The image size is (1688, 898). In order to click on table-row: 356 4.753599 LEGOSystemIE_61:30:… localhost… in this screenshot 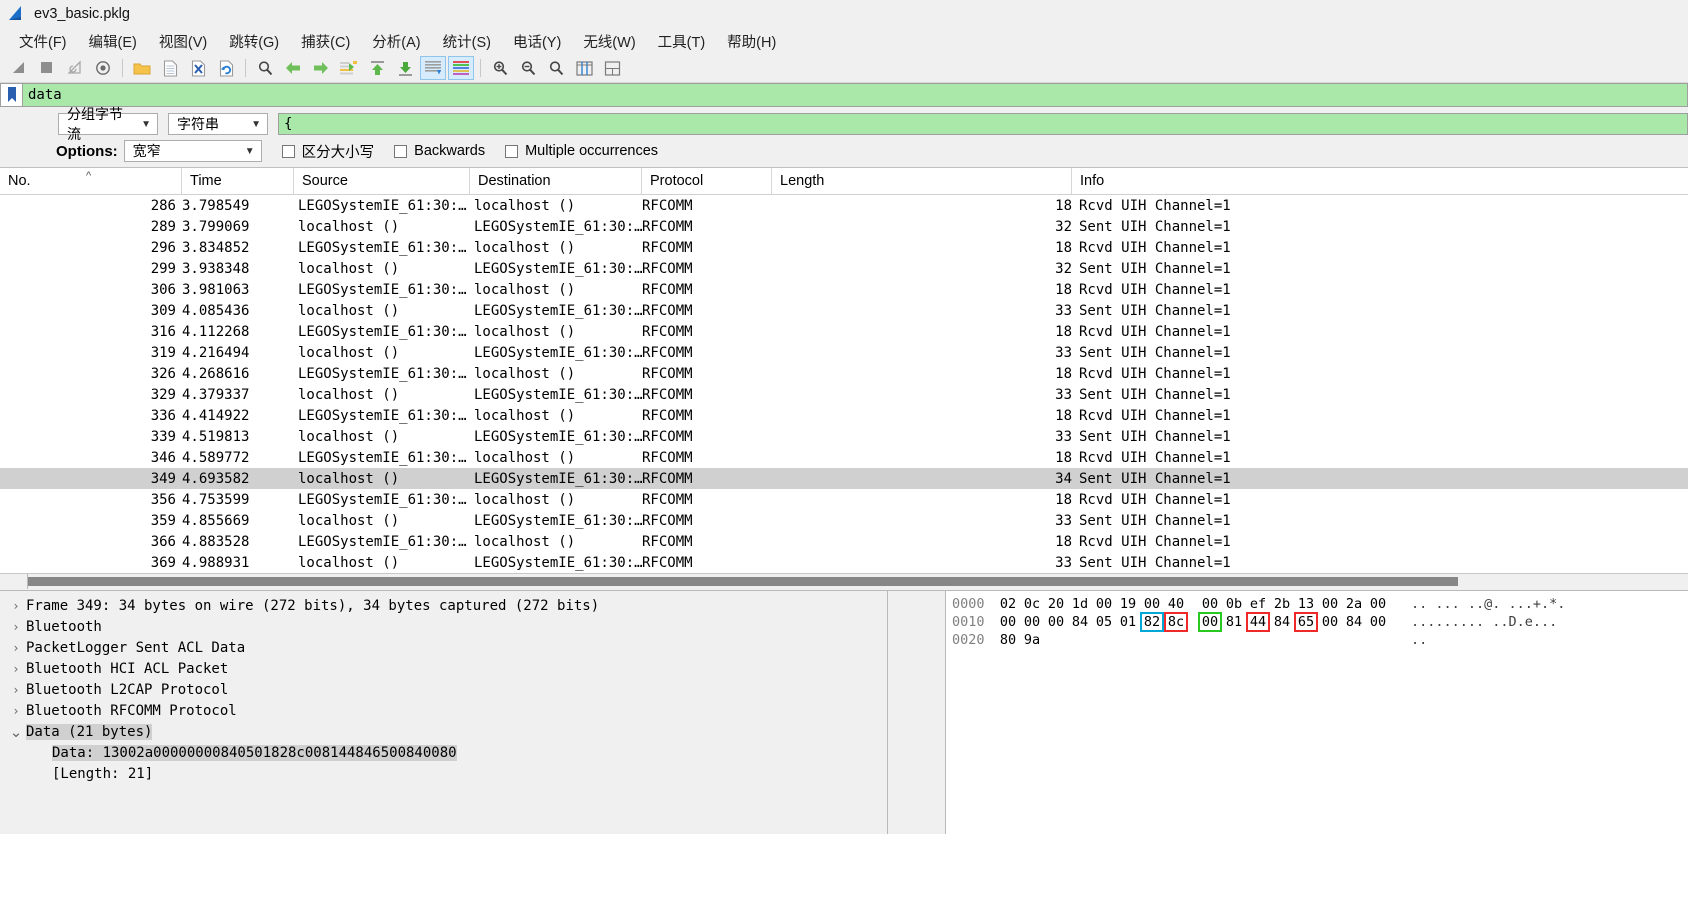, I will do `click(844, 499)`.